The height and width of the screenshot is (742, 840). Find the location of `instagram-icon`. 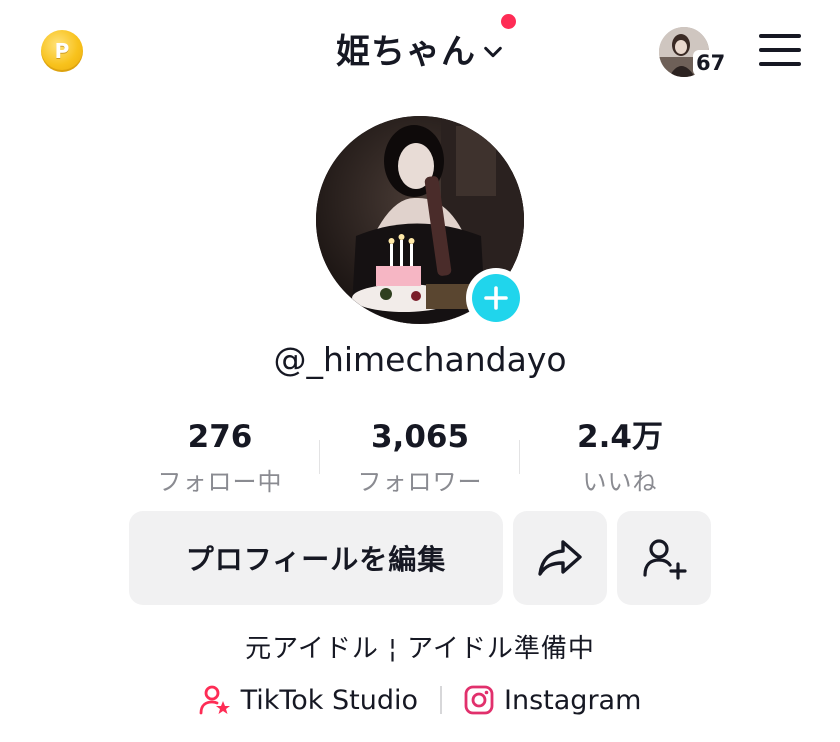

instagram-icon is located at coordinates (479, 700).